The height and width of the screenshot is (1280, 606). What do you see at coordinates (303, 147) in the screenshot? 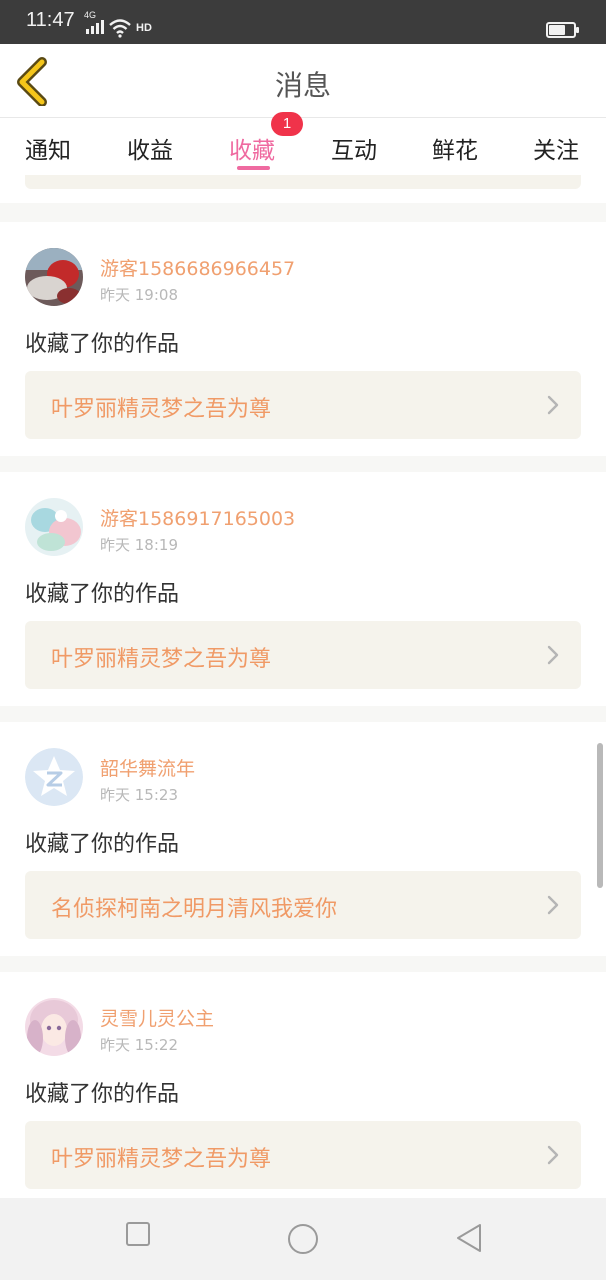
I see `tab-bar: 通知 收益 收藏 互动 鲜花 关注` at bounding box center [303, 147].